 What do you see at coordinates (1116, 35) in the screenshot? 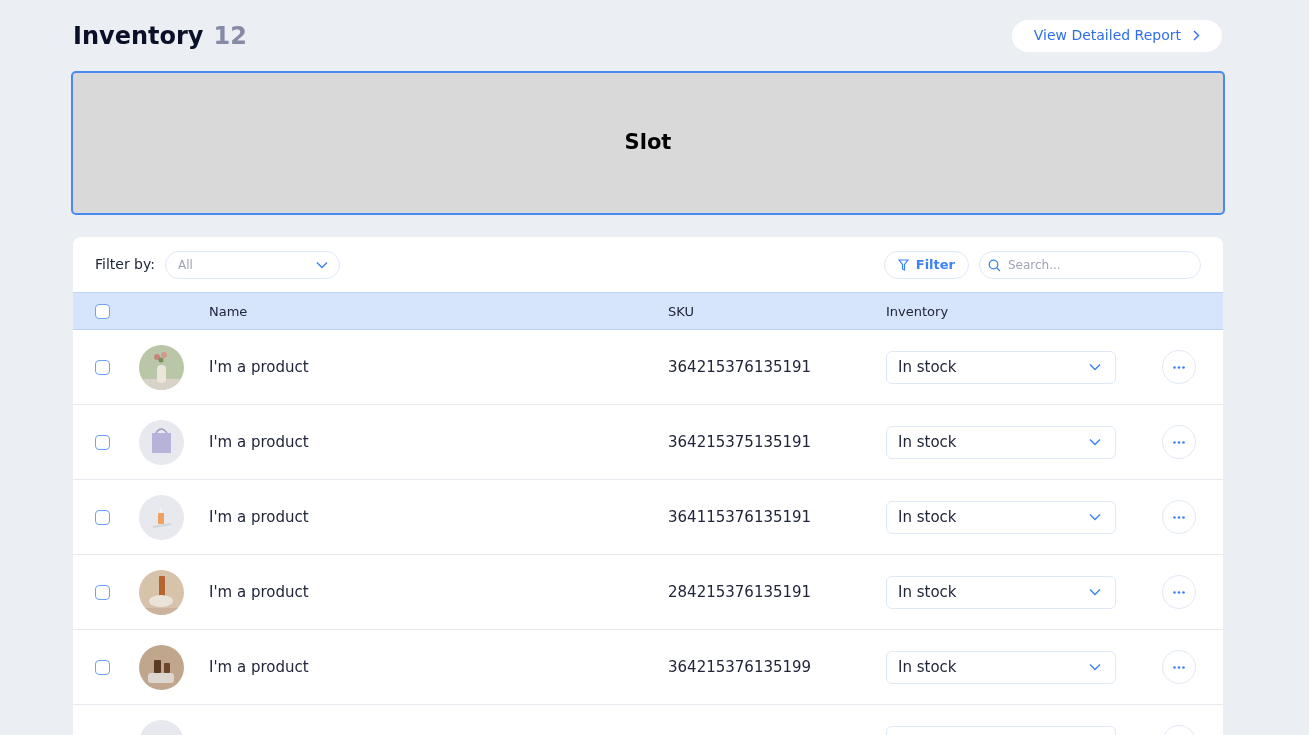
I see `view-report-button: View Detailed Report` at bounding box center [1116, 35].